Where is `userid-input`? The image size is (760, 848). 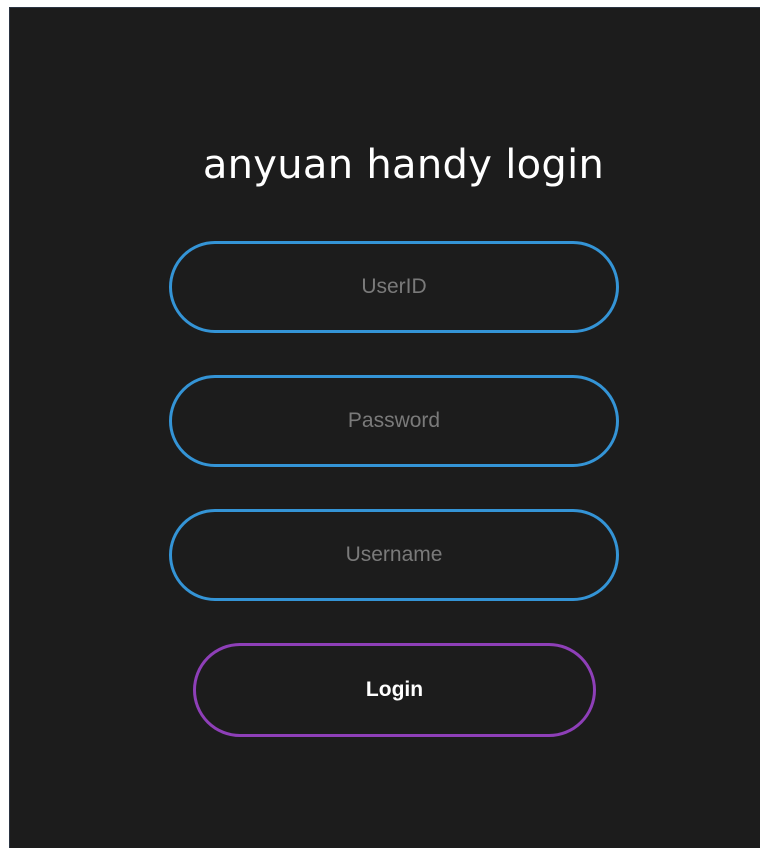 userid-input is located at coordinates (394, 287).